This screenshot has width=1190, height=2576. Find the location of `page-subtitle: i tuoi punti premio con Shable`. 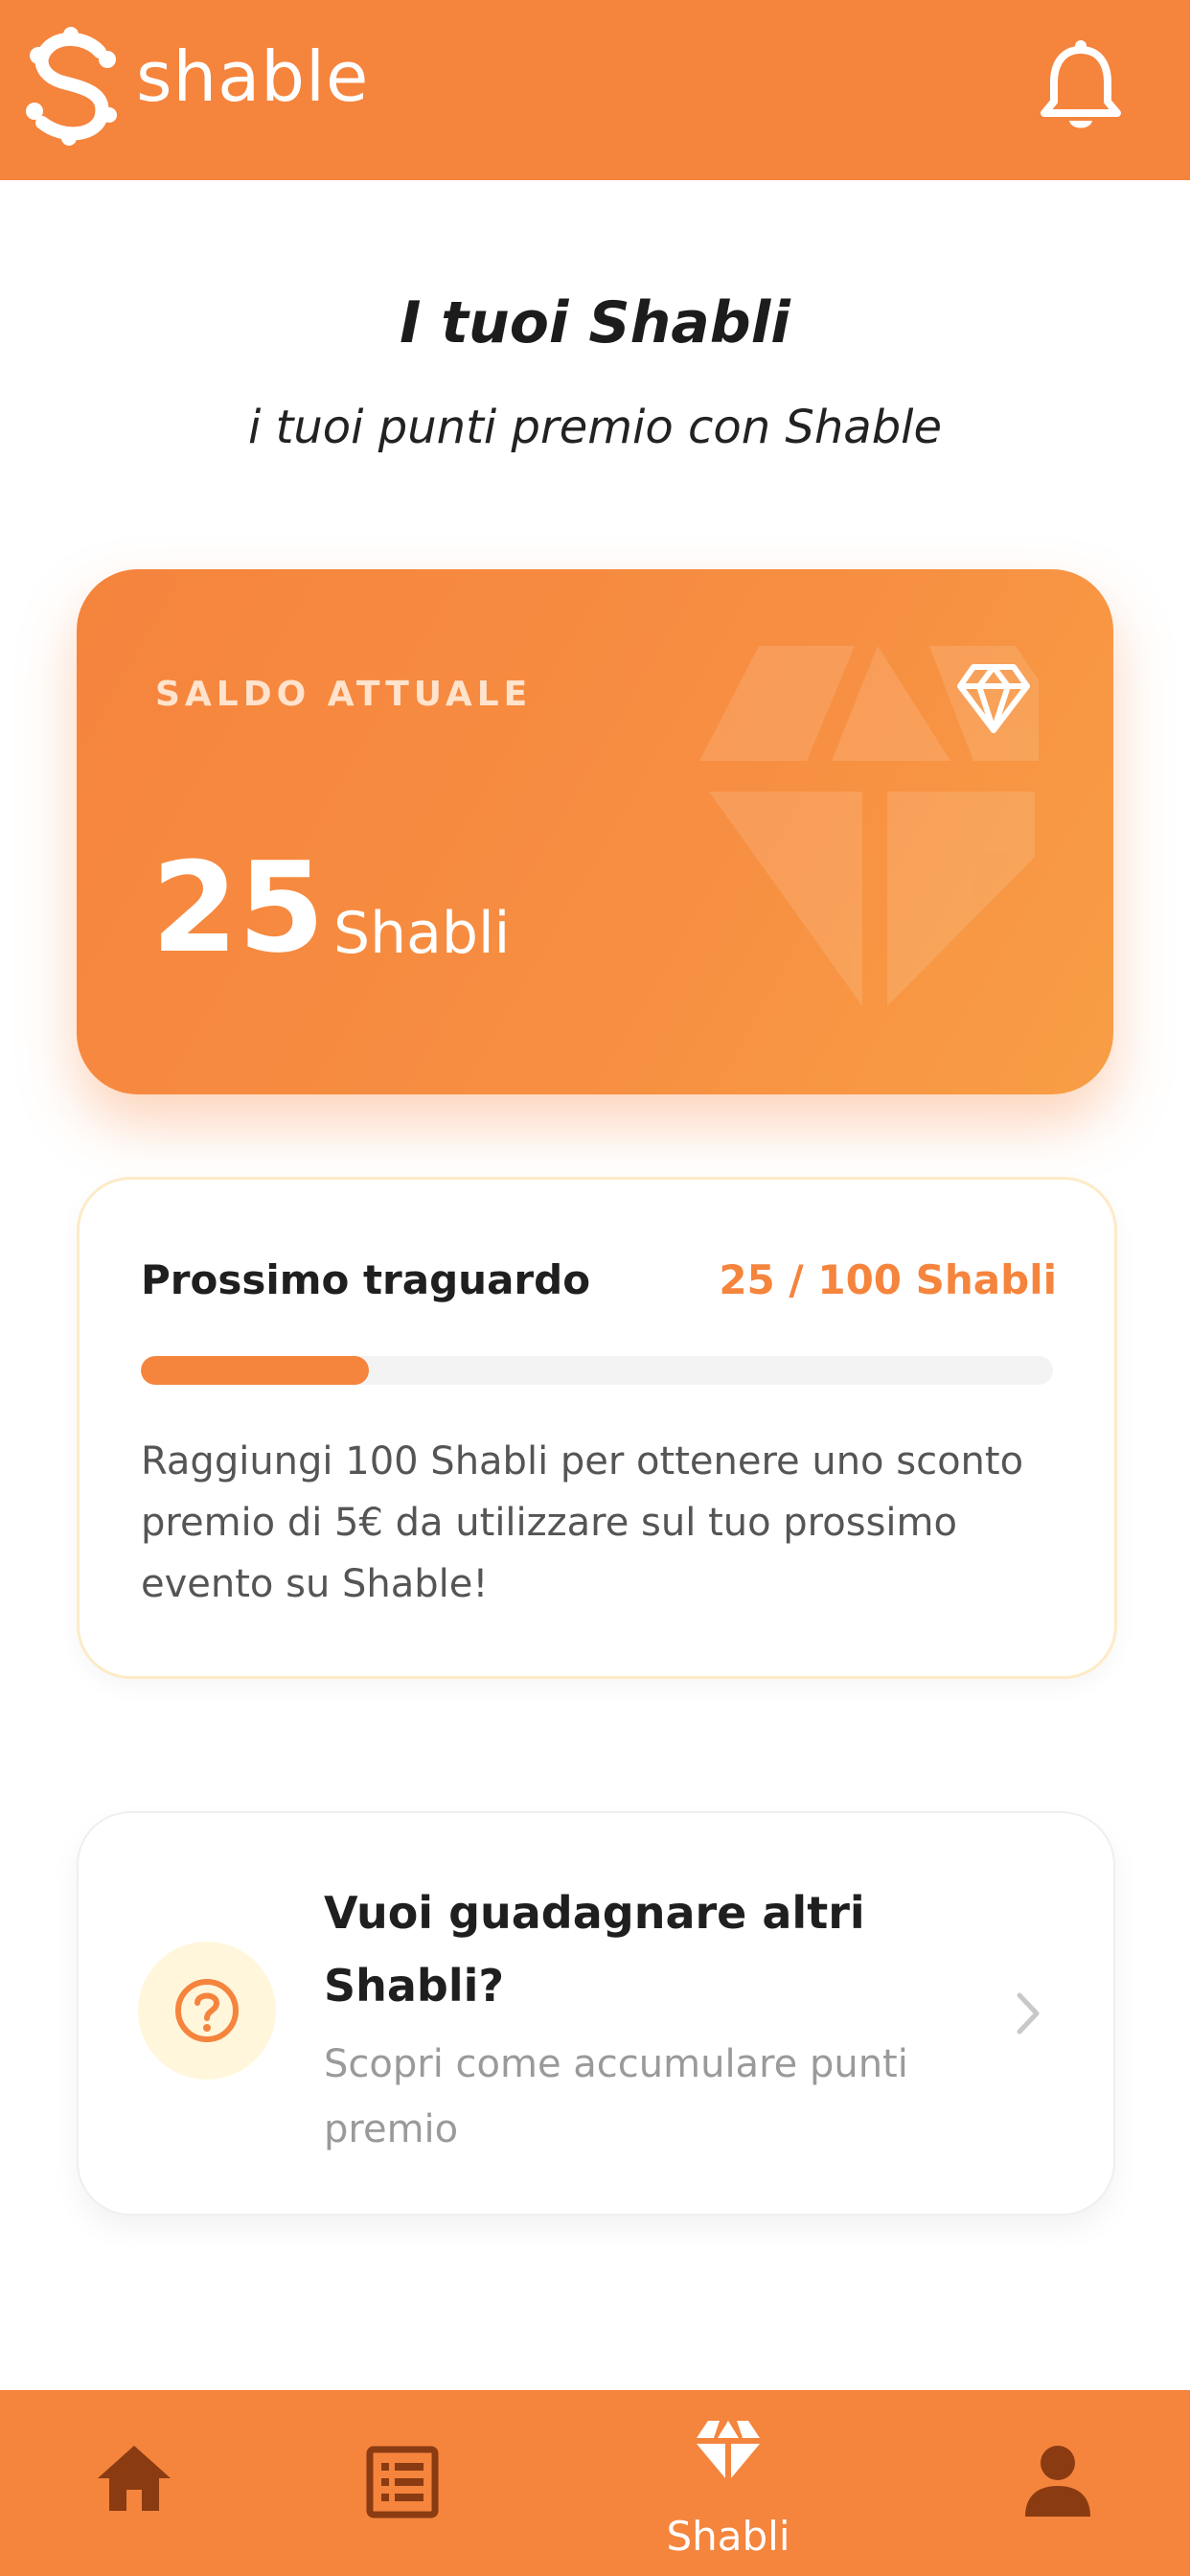

page-subtitle: i tuoi punti premio con Shable is located at coordinates (595, 427).